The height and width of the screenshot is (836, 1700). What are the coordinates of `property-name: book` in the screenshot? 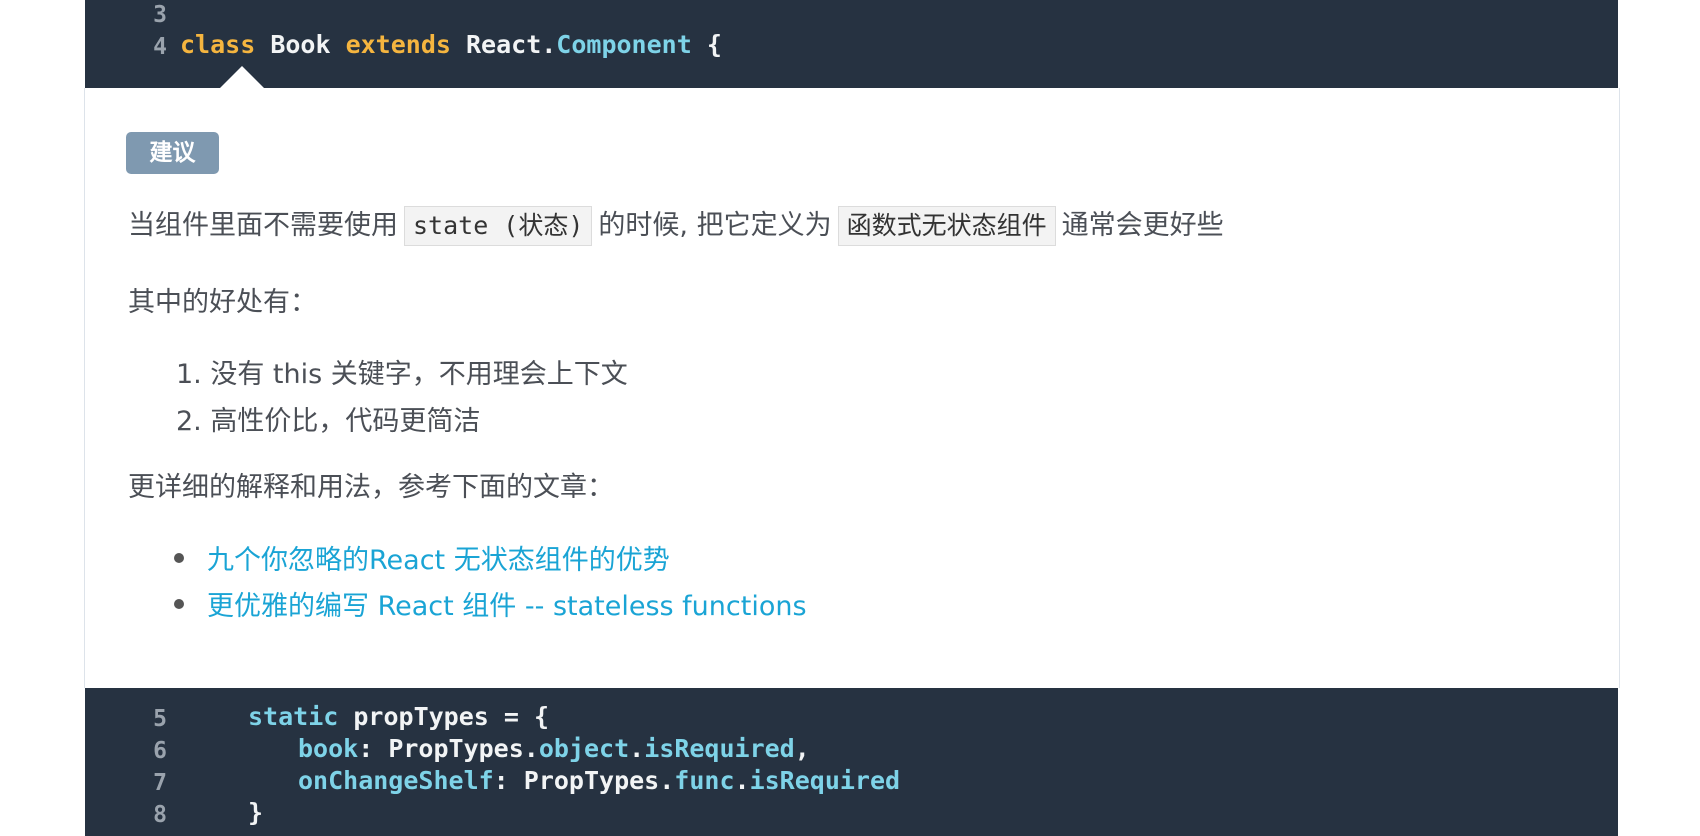 It's located at (328, 748).